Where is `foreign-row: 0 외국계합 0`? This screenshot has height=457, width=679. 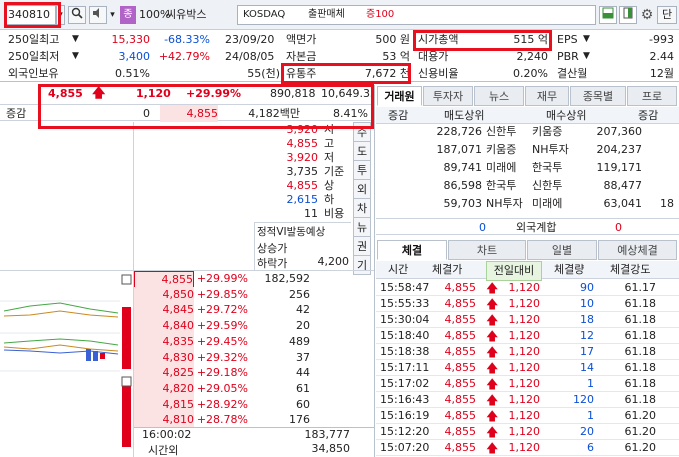
foreign-row: 0 외국계합 0 is located at coordinates (527, 226).